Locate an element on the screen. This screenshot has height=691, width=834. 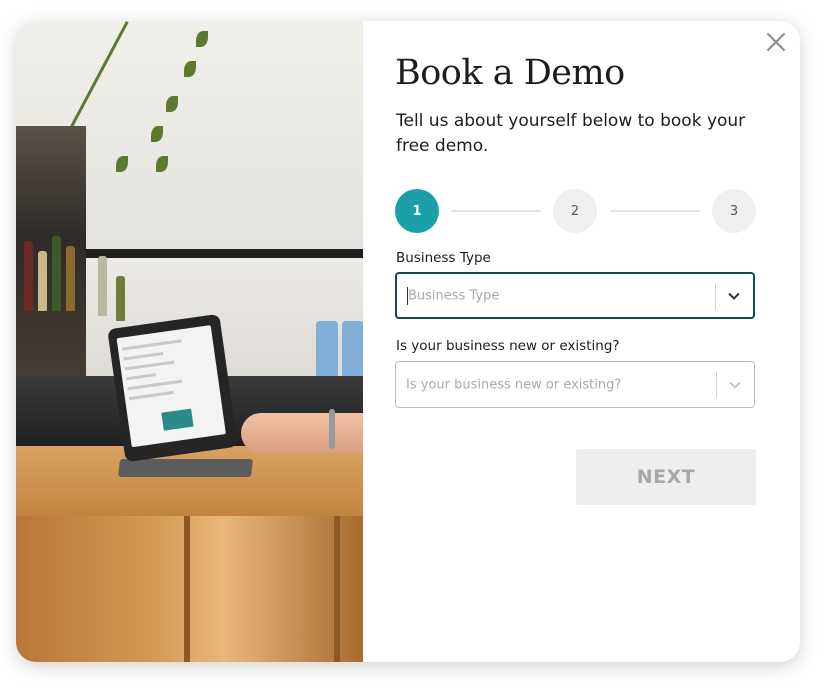
business-type-placeholder: Business Type is located at coordinates (454, 295).